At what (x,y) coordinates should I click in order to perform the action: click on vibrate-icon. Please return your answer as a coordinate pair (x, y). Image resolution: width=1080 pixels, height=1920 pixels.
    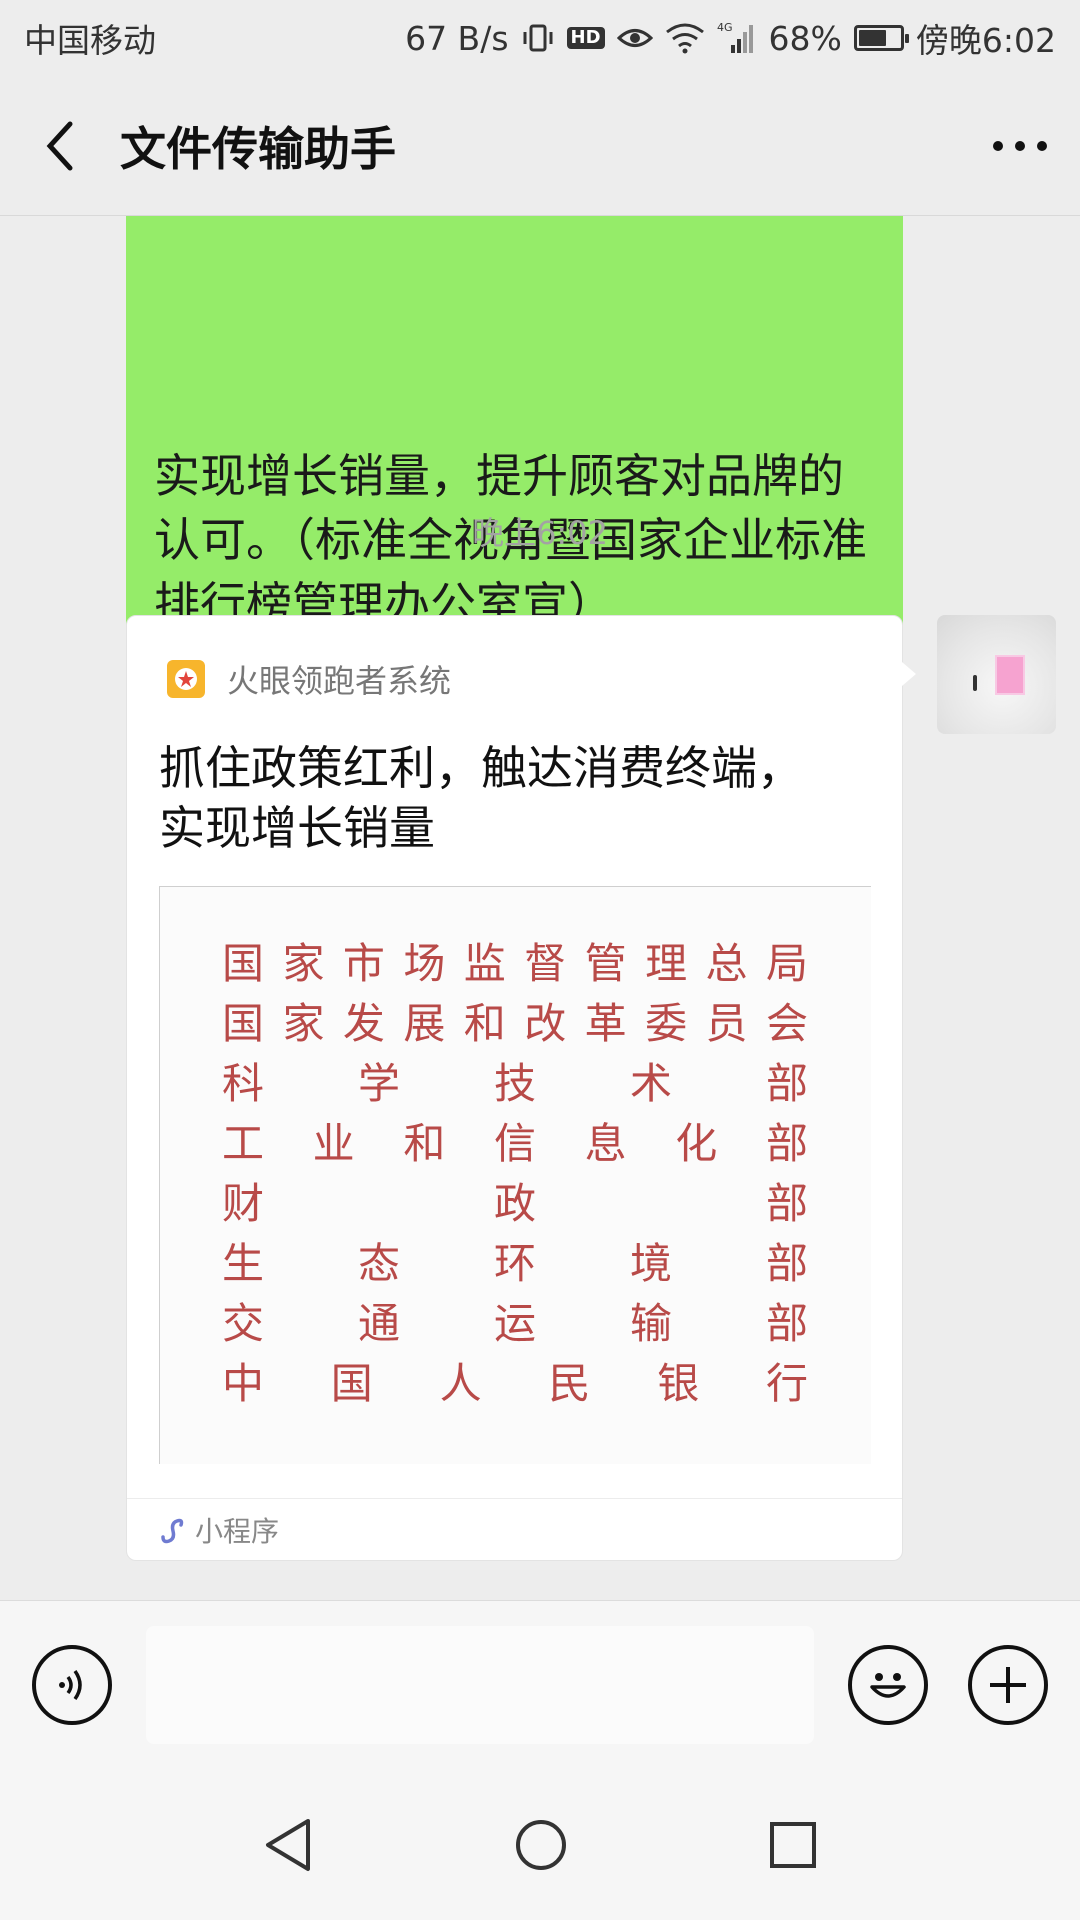
    Looking at the image, I should click on (538, 38).